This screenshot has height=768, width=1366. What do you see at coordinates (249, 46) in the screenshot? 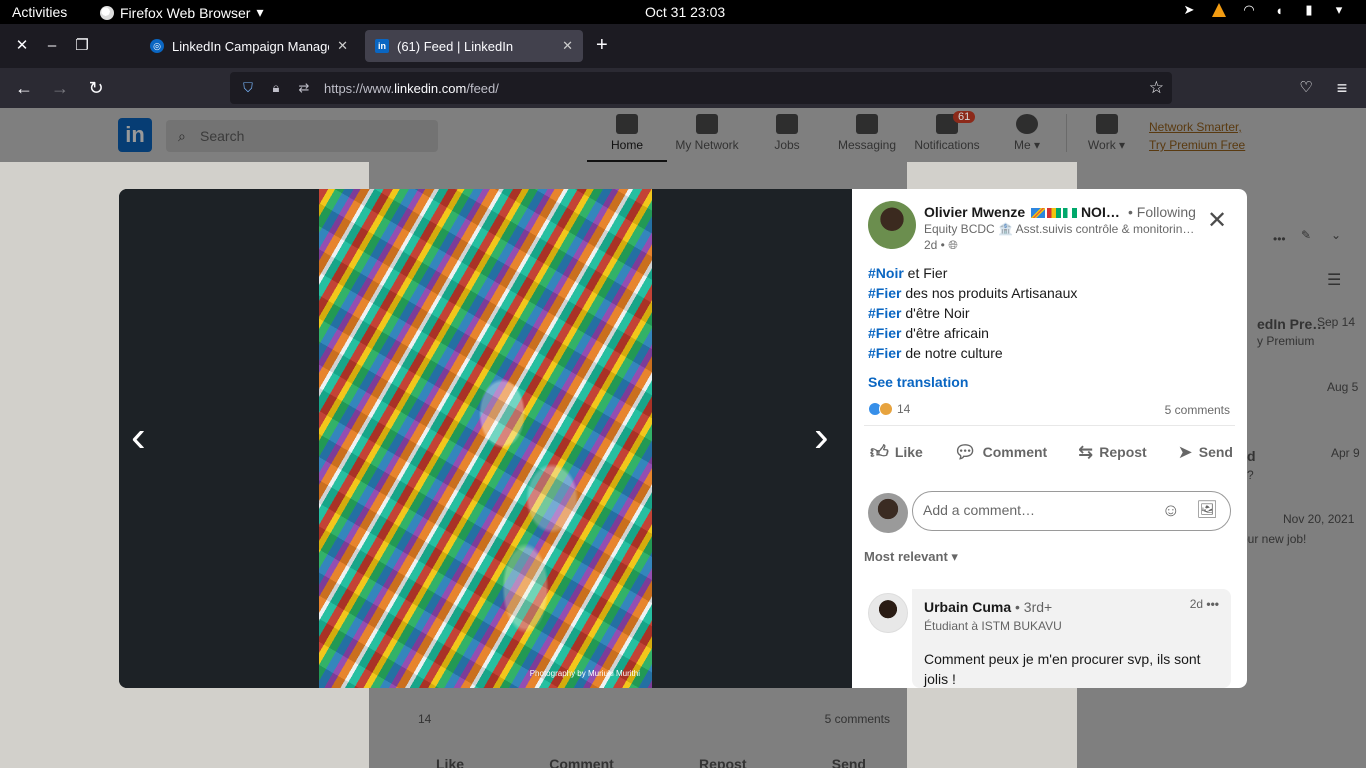
I see `tab-campaign-manager: ◎ LinkedIn Campaign Manager ✕` at bounding box center [249, 46].